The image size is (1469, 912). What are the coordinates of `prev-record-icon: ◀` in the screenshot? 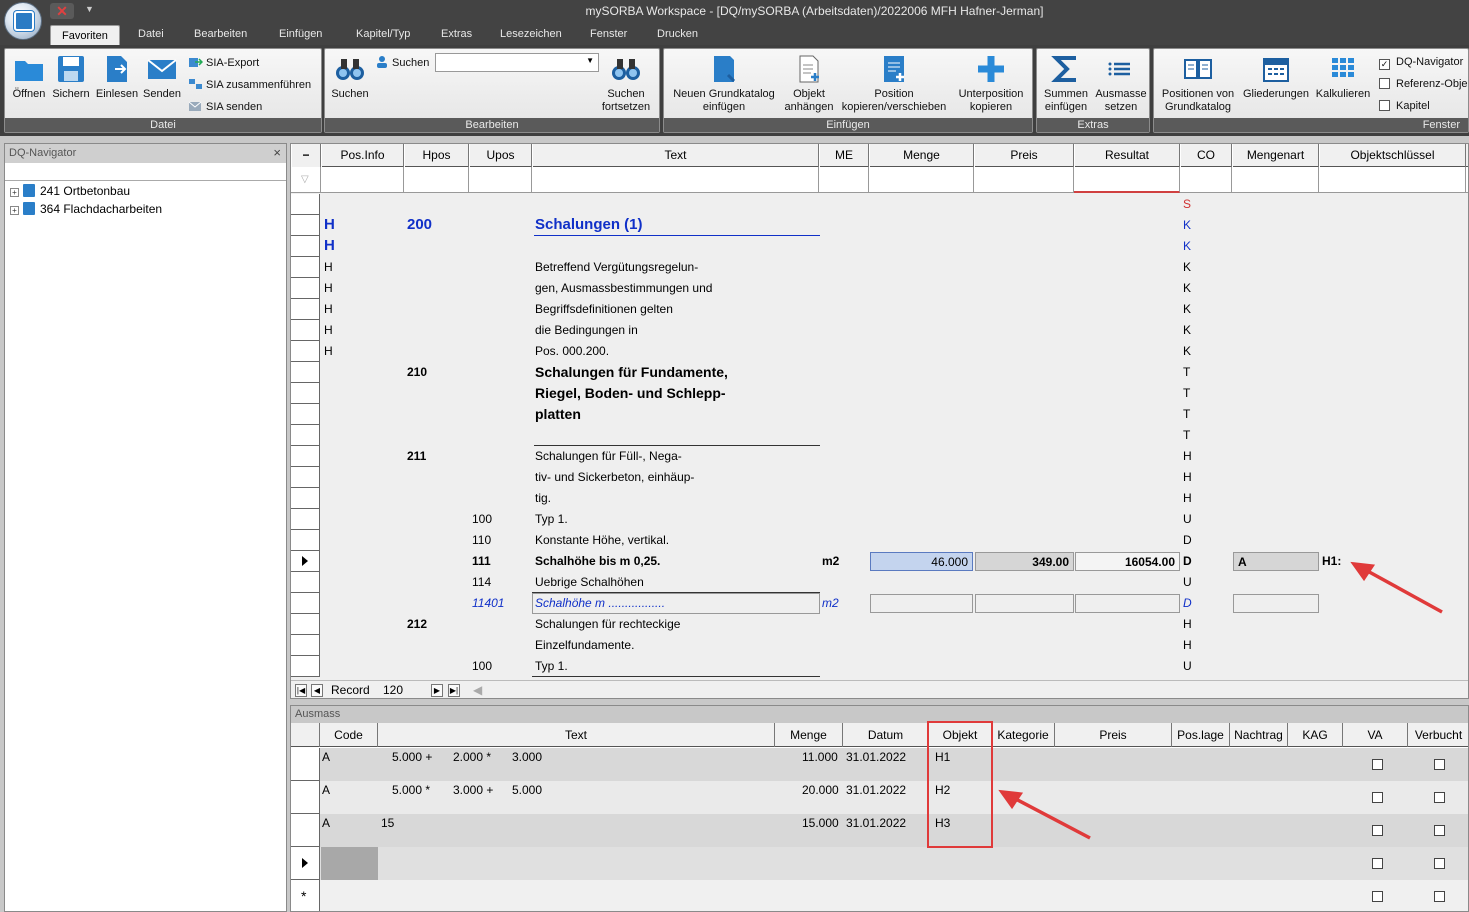 It's located at (317, 690).